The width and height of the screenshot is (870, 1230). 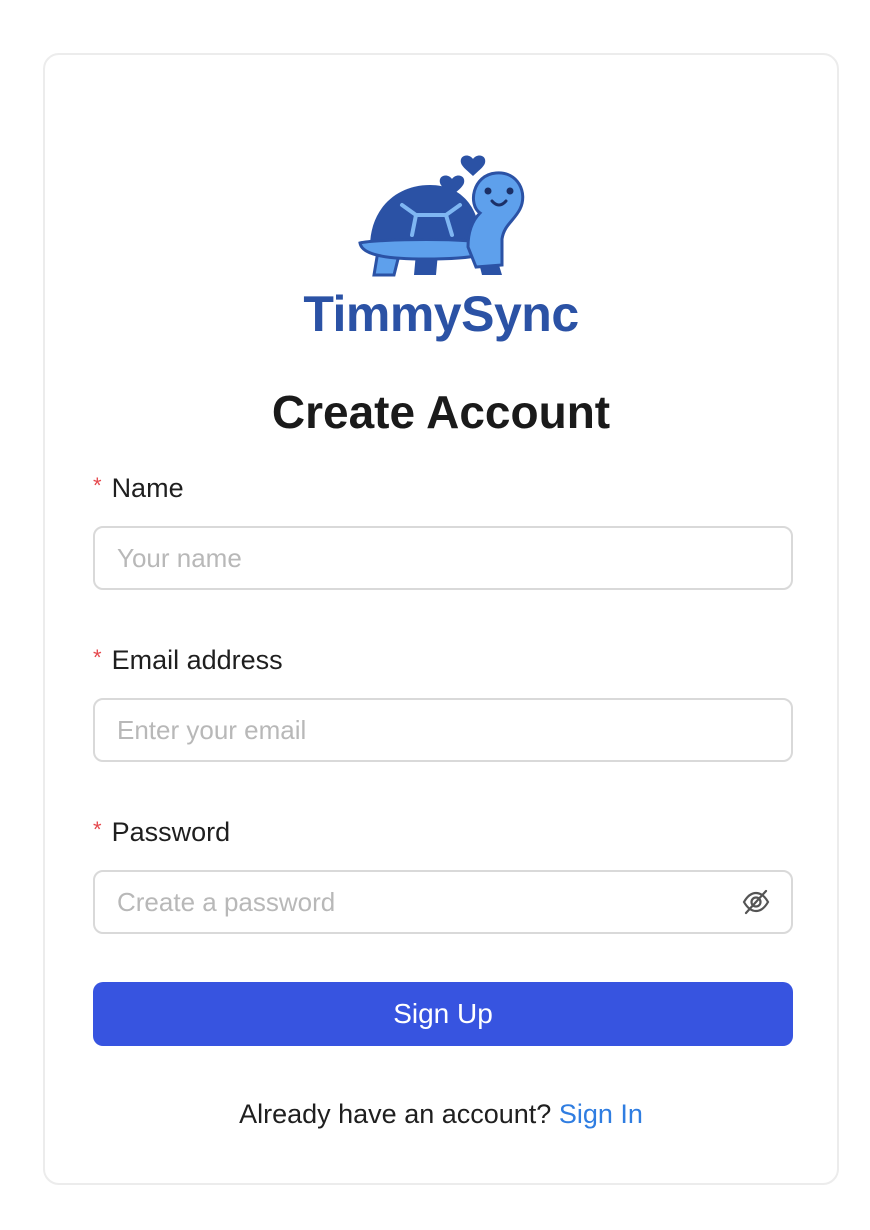 What do you see at coordinates (756, 902) in the screenshot?
I see `eye-off-icon` at bounding box center [756, 902].